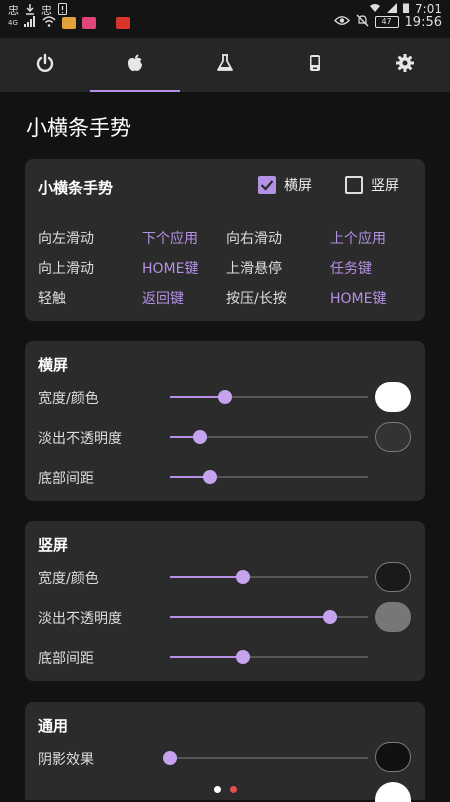  Describe the element at coordinates (13, 23) in the screenshot. I see `network-type: 4G` at that location.